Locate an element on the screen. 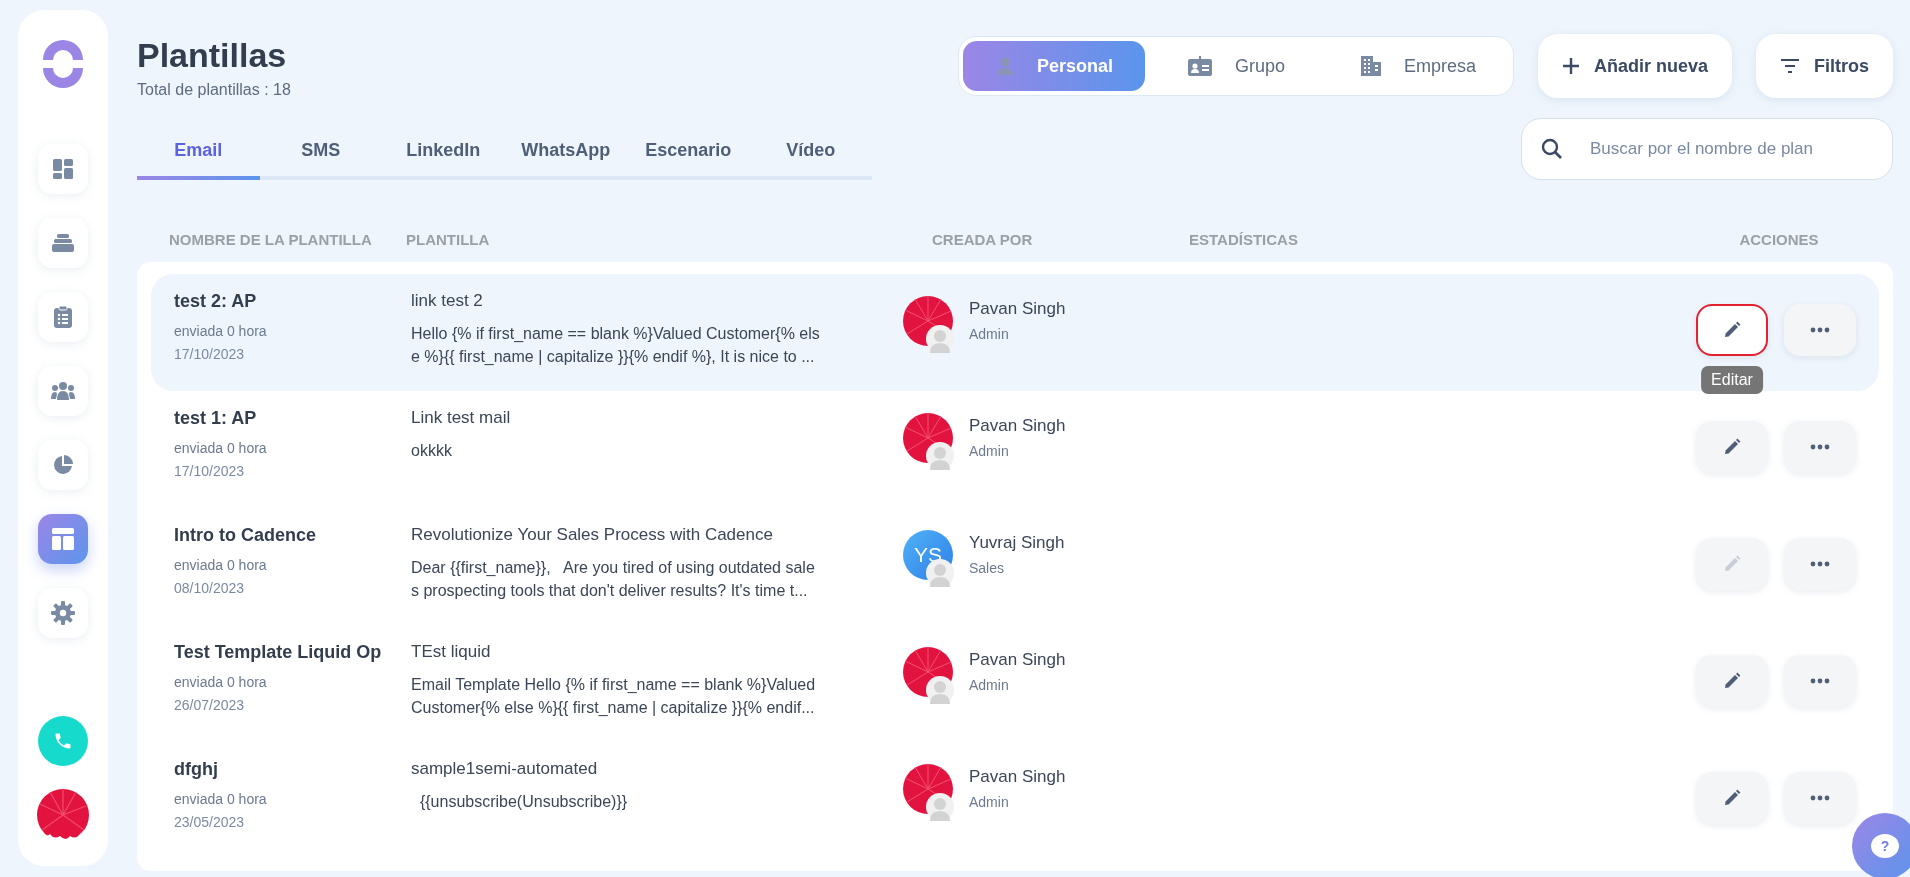 The image size is (1910, 877). column-header: ESTADÍSTICAS is located at coordinates (1243, 239).